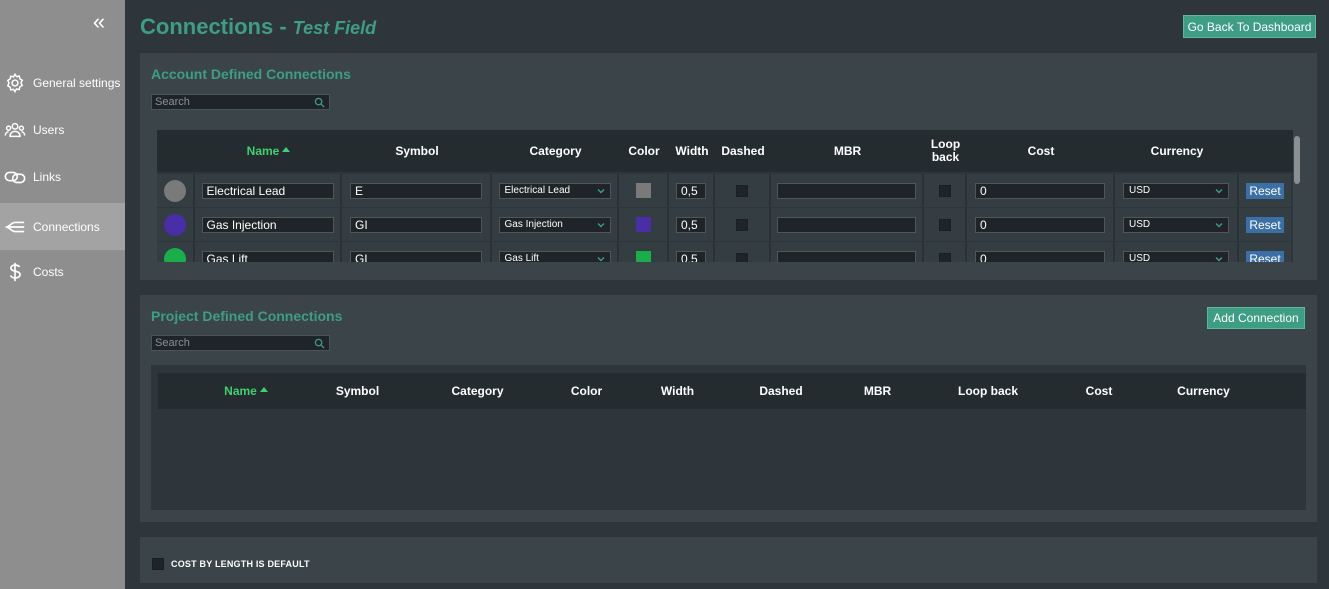 The width and height of the screenshot is (1329, 589). I want to click on cost-by-length-label: COST BY LENGTH IS DEFAULT, so click(240, 564).